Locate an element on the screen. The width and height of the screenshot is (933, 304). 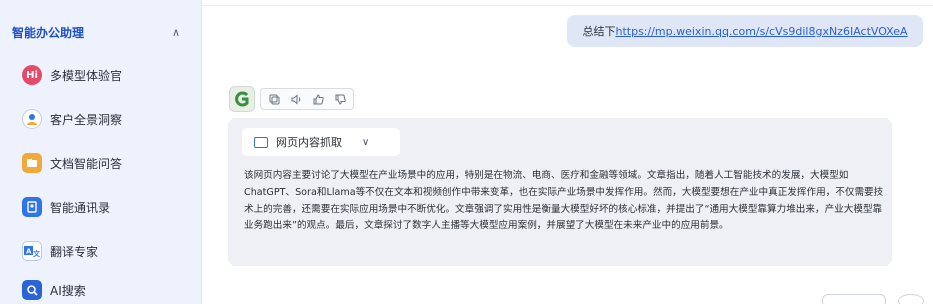
web-fetch-tool-dropdown: 网页内容抓取 ∨ is located at coordinates (321, 142).